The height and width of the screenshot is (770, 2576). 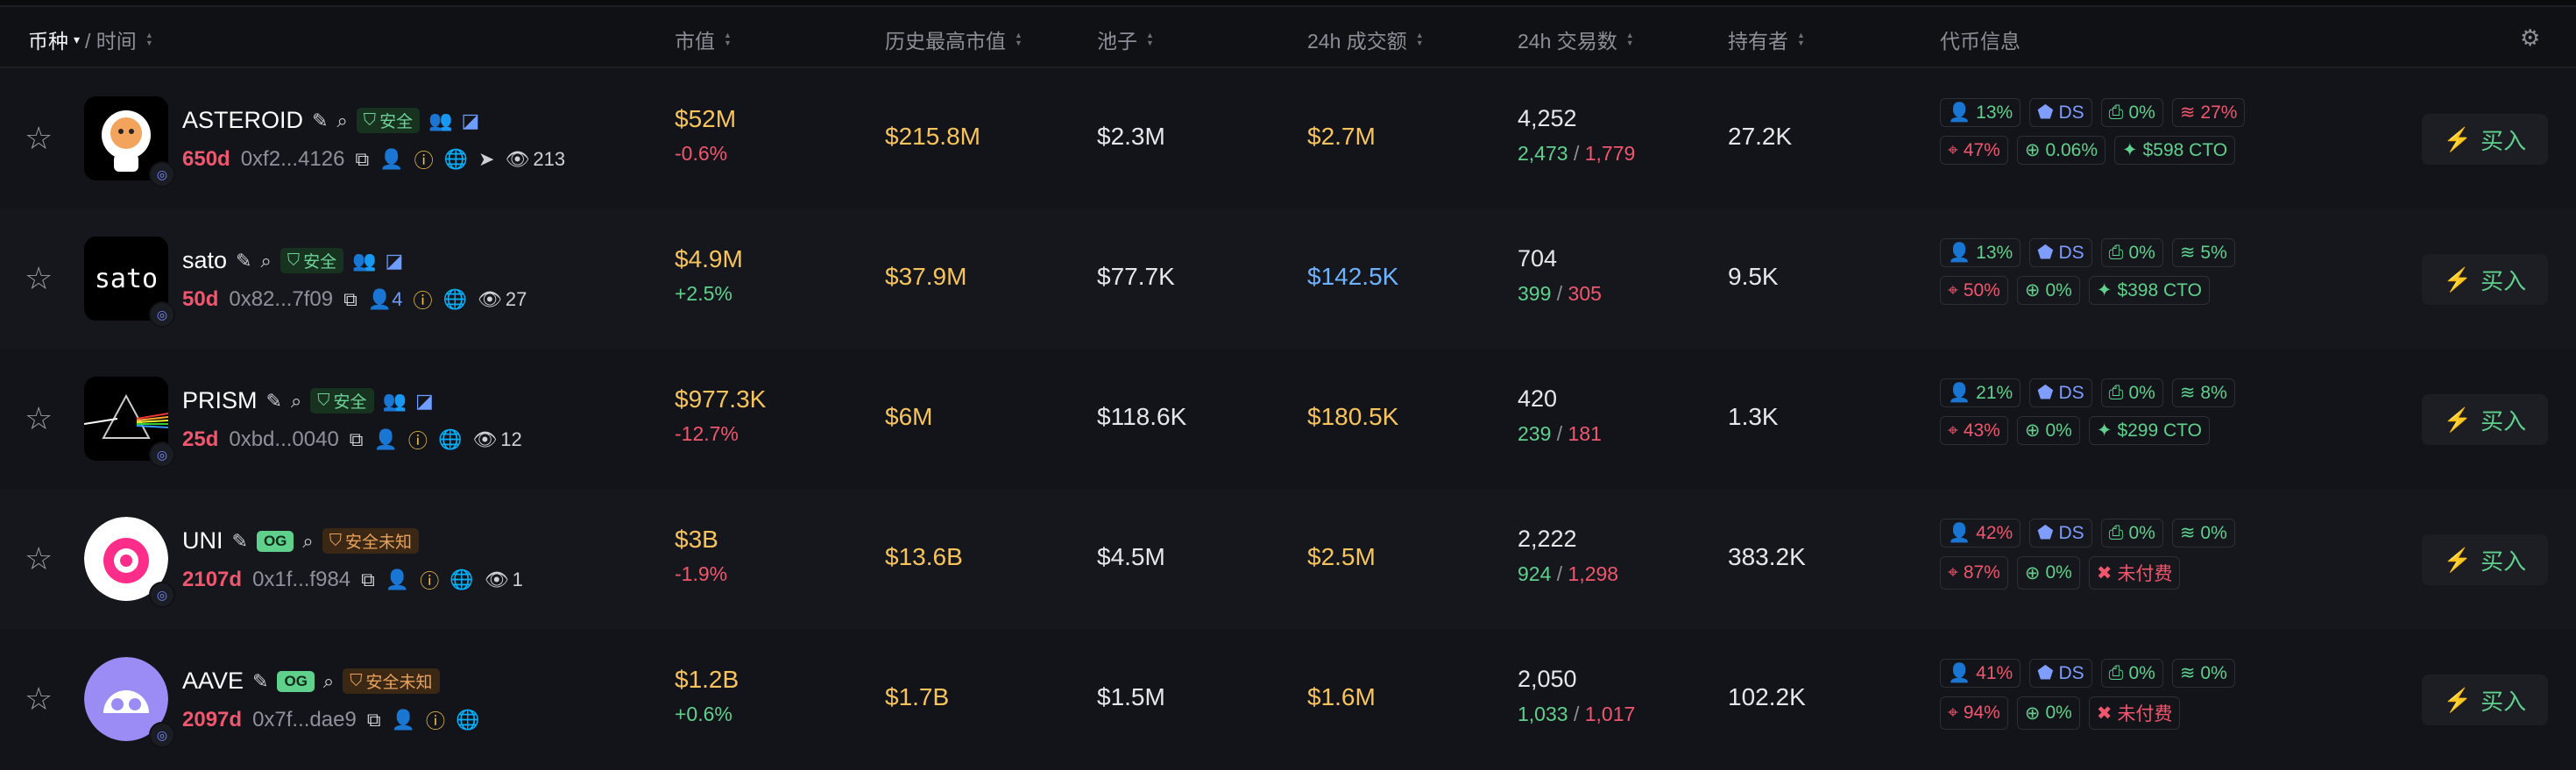 I want to click on header-time: / 时间, so click(x=111, y=40).